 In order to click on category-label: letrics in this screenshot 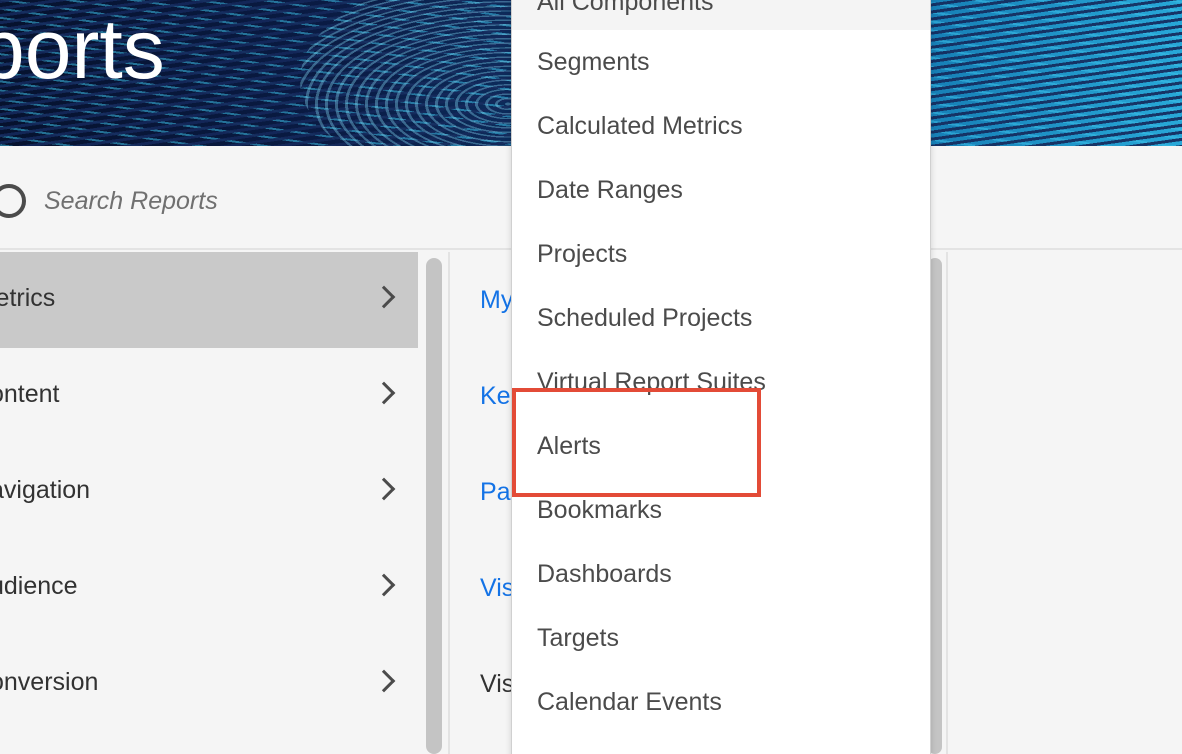, I will do `click(28, 298)`.